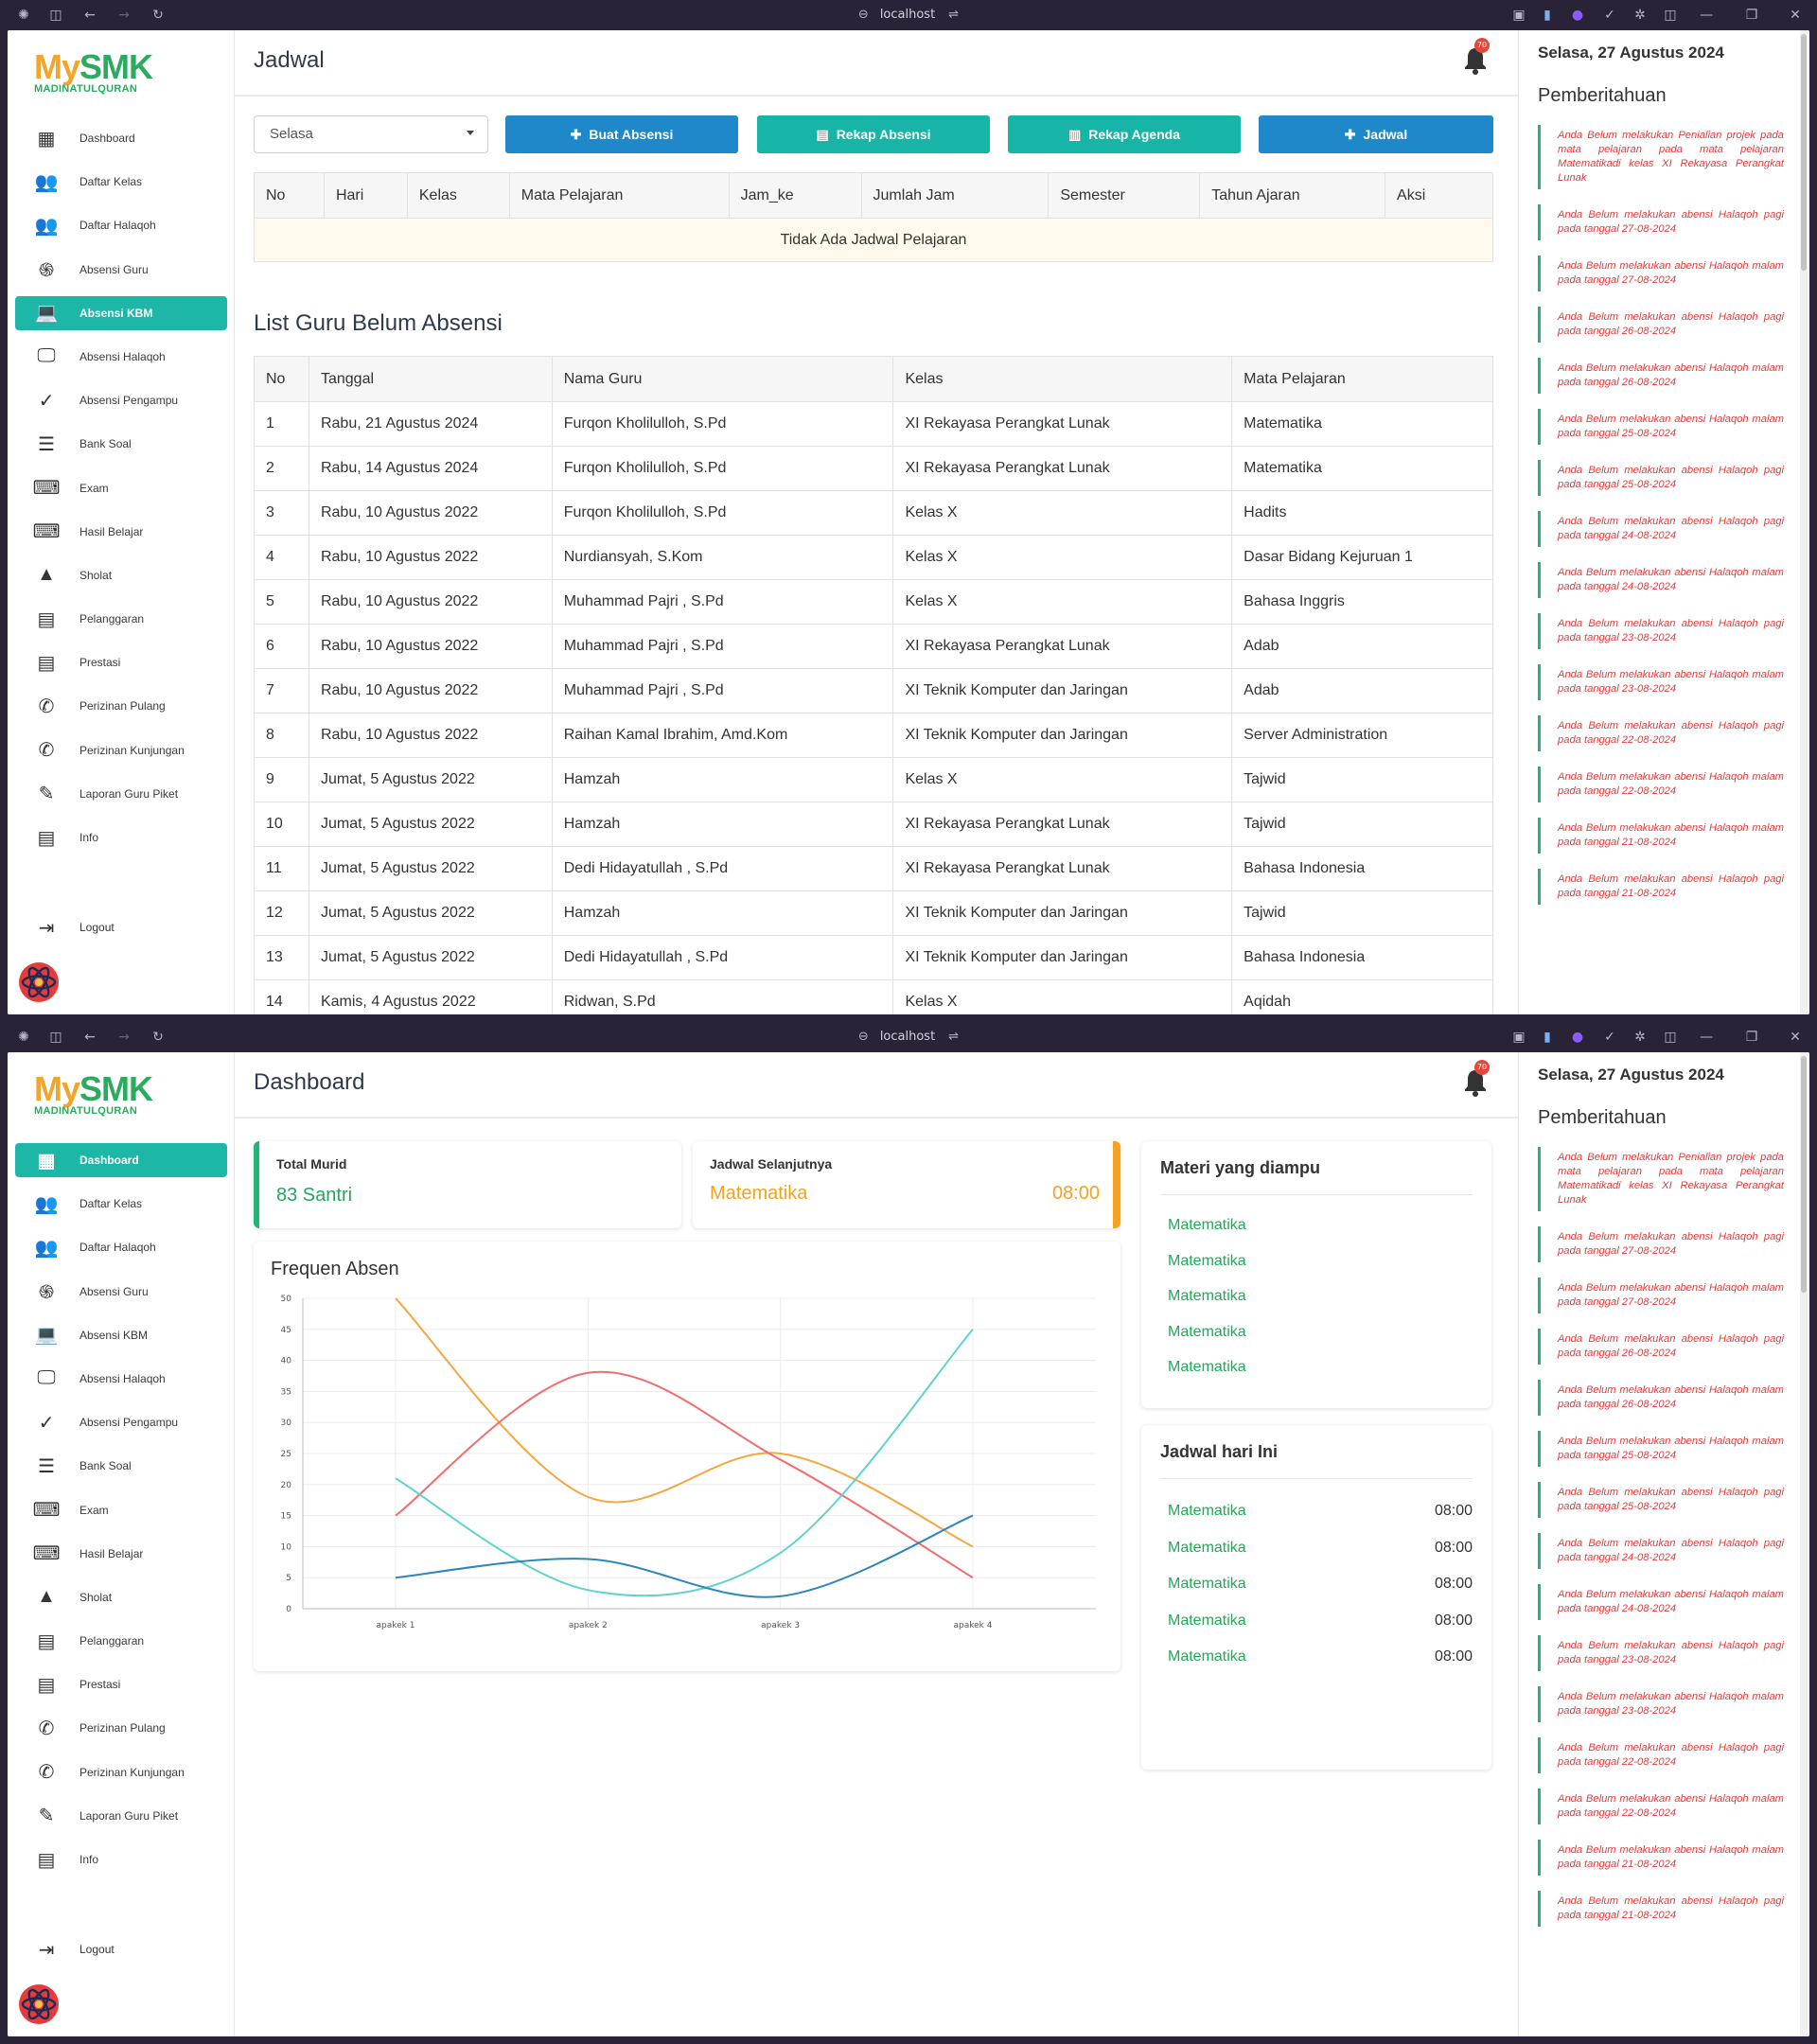 This screenshot has height=2044, width=1817. I want to click on buat-absensi-button: ✚ Buat Absensi, so click(621, 134).